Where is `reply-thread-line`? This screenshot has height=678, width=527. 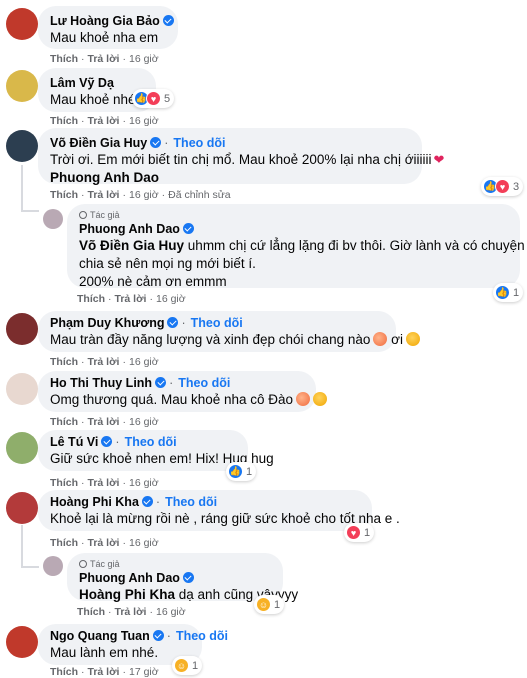 reply-thread-line is located at coordinates (22, 187).